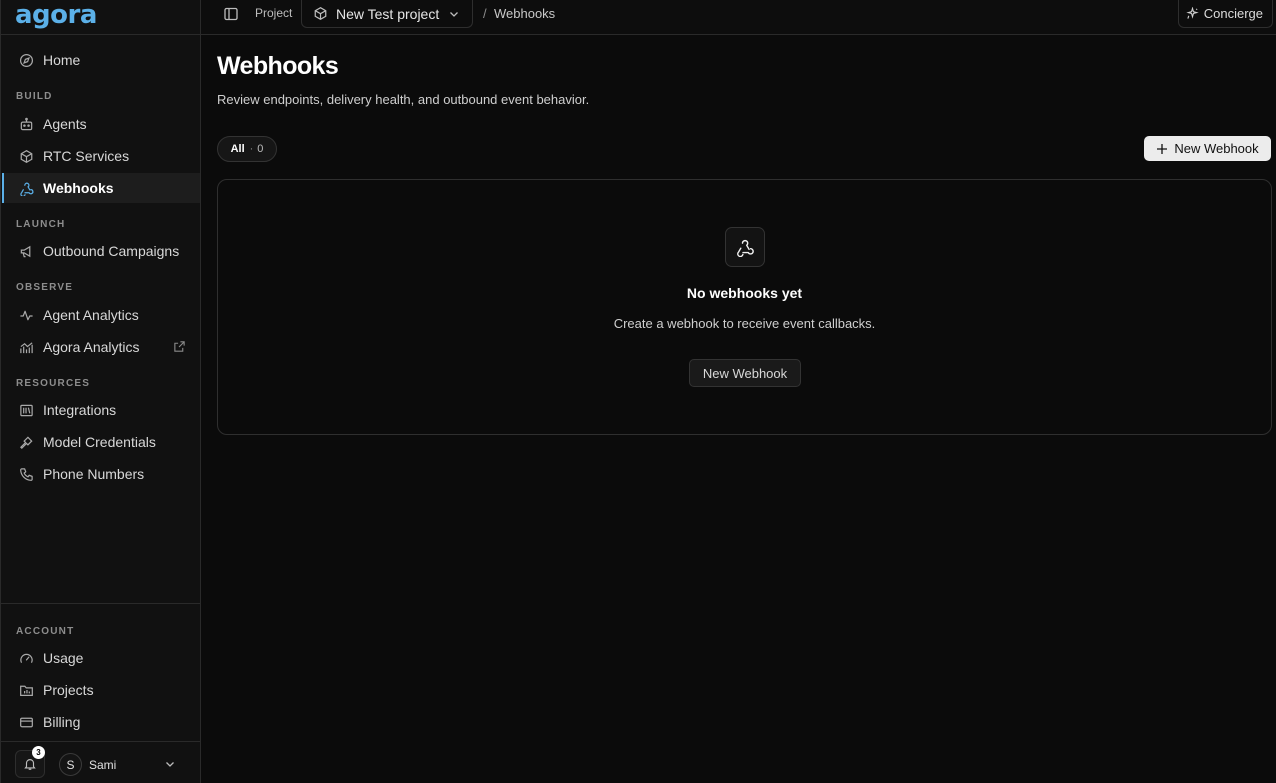 This screenshot has height=783, width=1276. I want to click on concierge-button: Concierge, so click(1225, 14).